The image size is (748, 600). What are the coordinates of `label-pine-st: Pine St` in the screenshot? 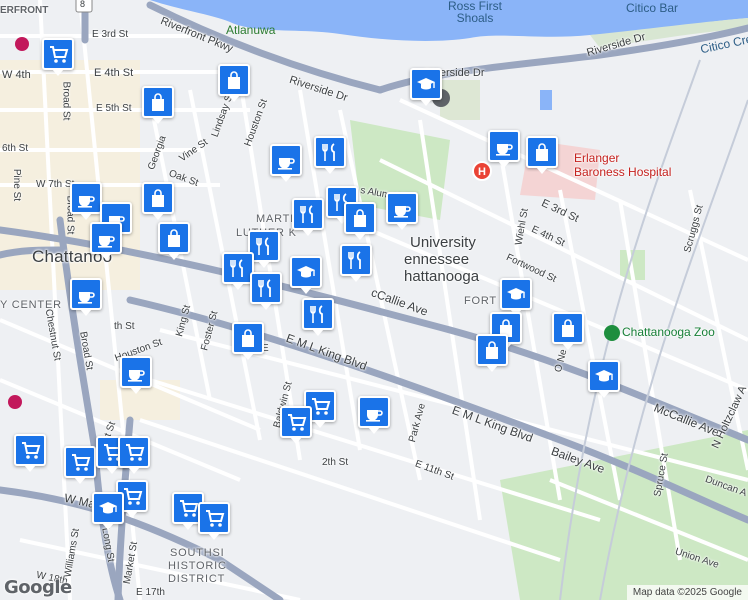 It's located at (17, 185).